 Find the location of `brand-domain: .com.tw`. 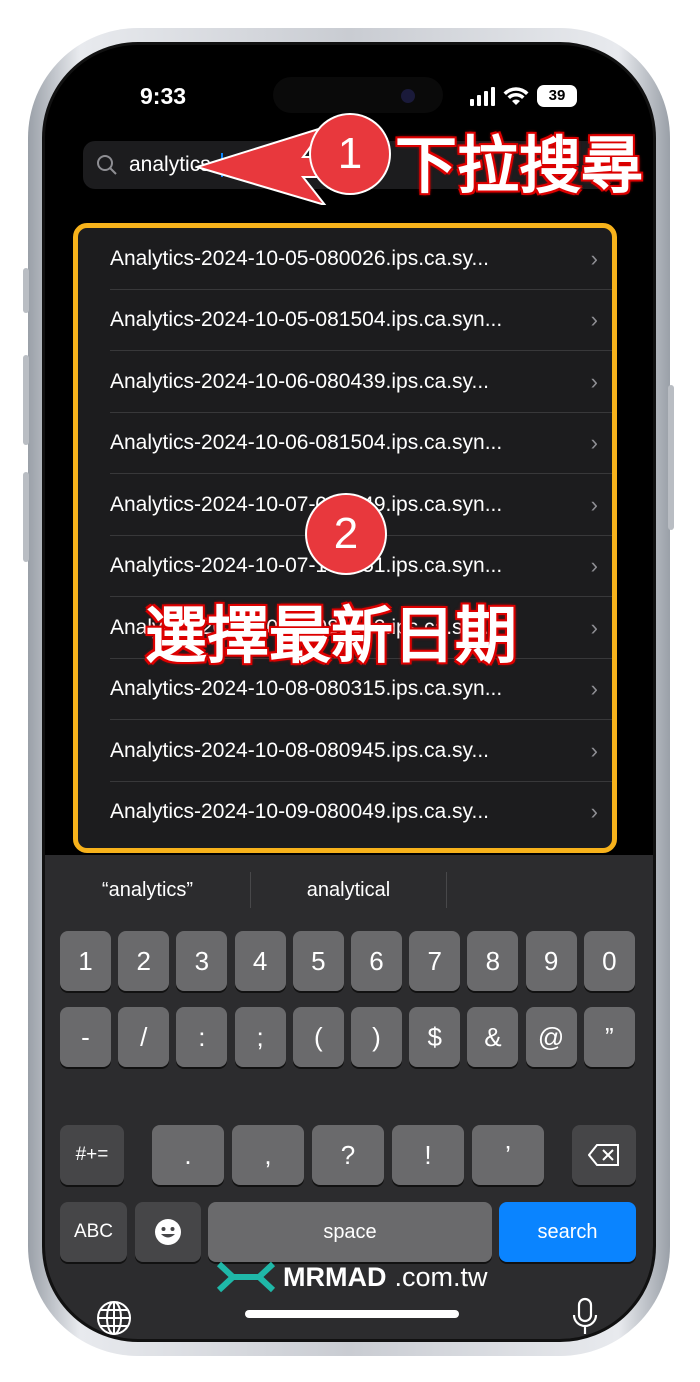

brand-domain: .com.tw is located at coordinates (441, 1276).